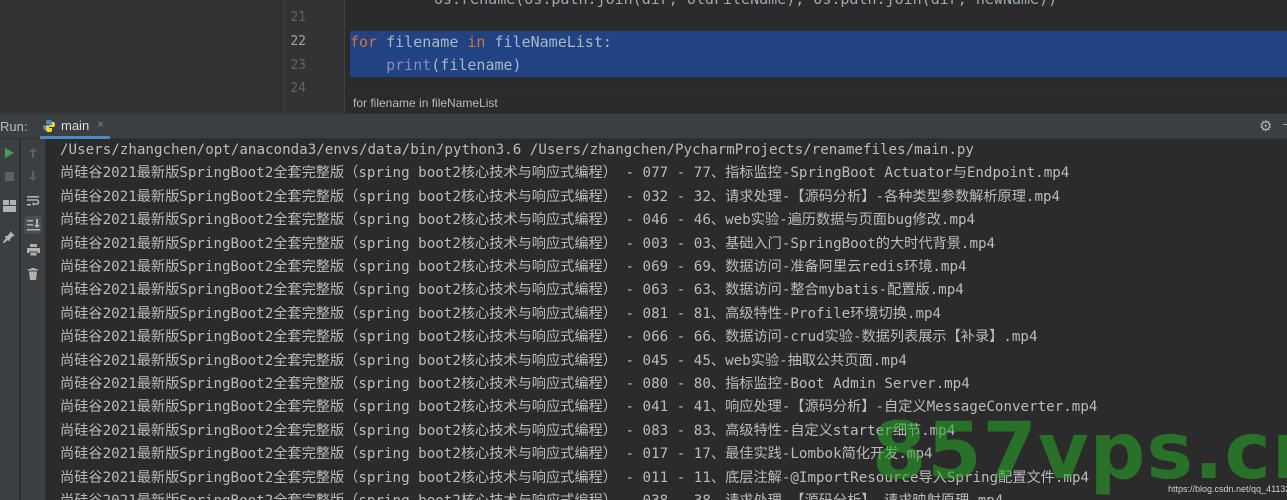 Image resolution: width=1287 pixels, height=500 pixels. What do you see at coordinates (364, 42) in the screenshot?
I see `keyword-for: for` at bounding box center [364, 42].